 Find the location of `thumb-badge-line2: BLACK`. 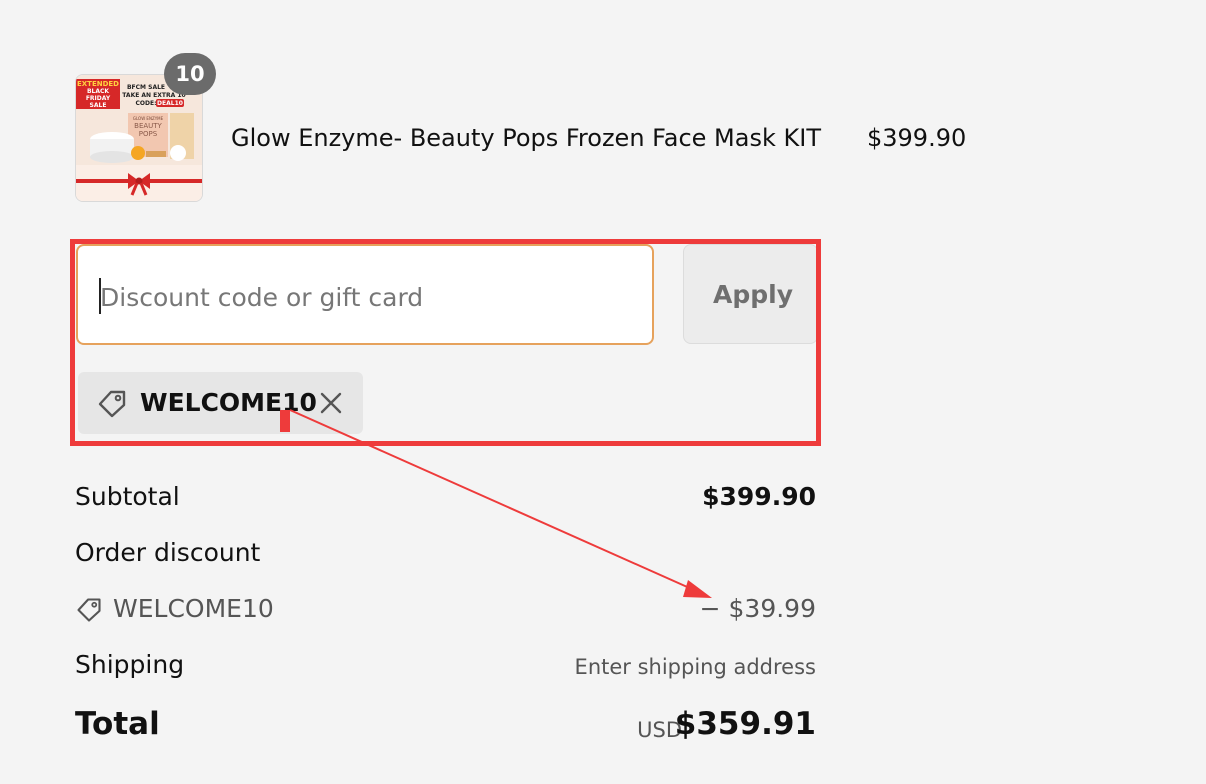

thumb-badge-line2: BLACK is located at coordinates (98, 91).